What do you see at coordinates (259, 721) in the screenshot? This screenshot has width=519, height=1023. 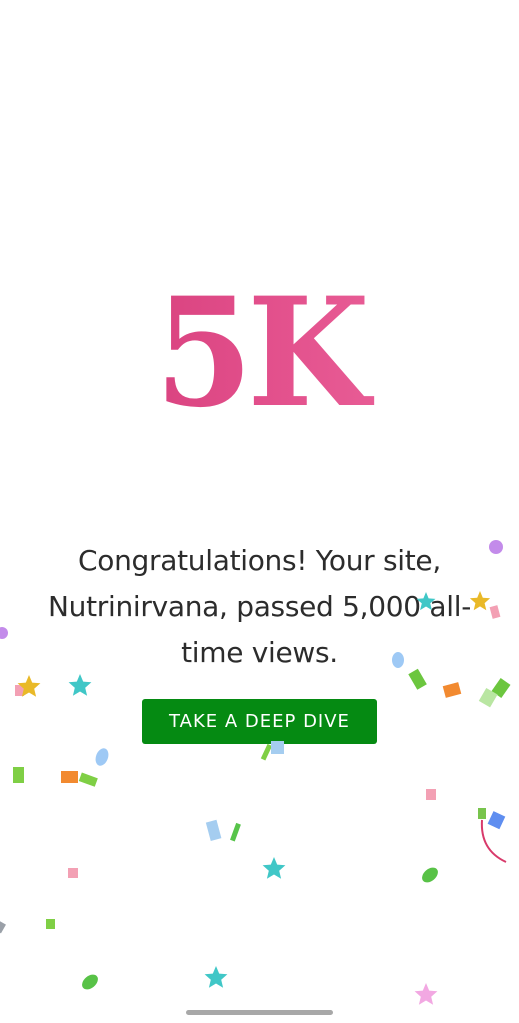 I see `take-a-deep-dive-button: TAKE A DEEP DIVE` at bounding box center [259, 721].